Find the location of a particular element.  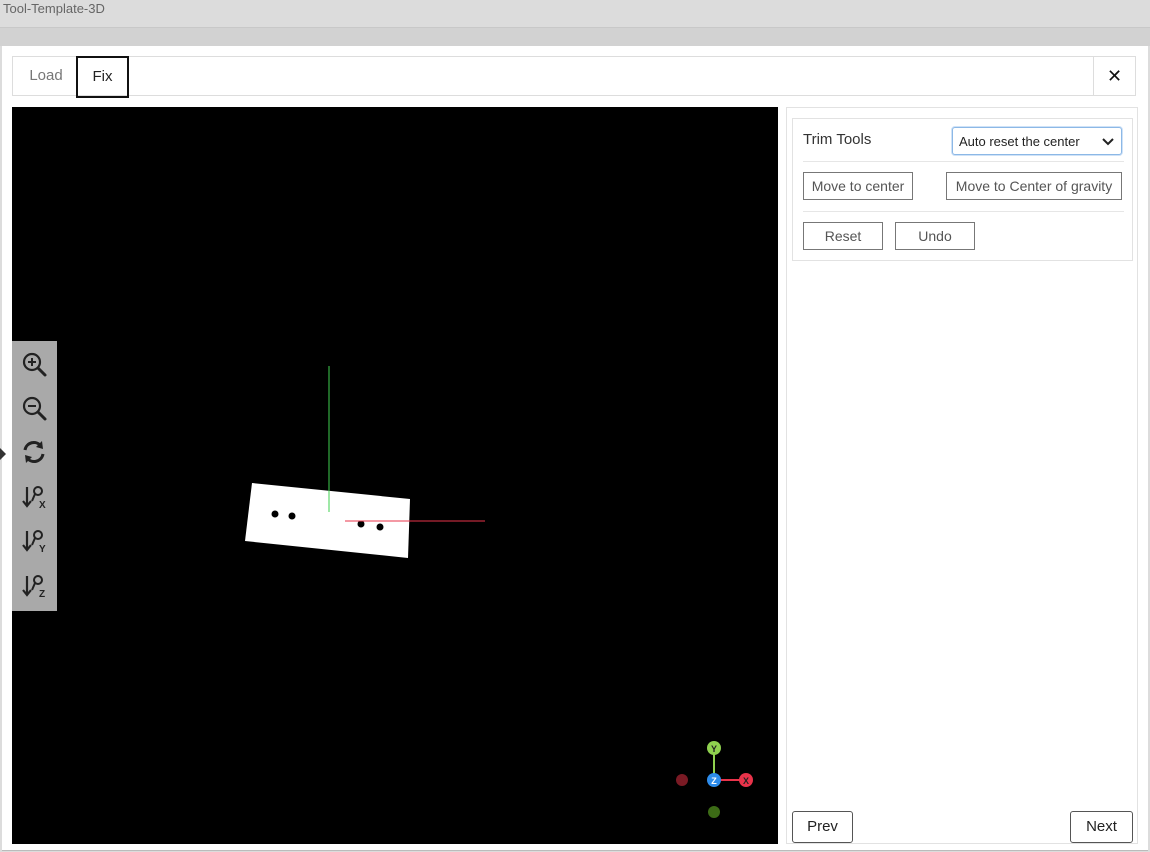

gizmo-y-label: Y is located at coordinates (714, 749).